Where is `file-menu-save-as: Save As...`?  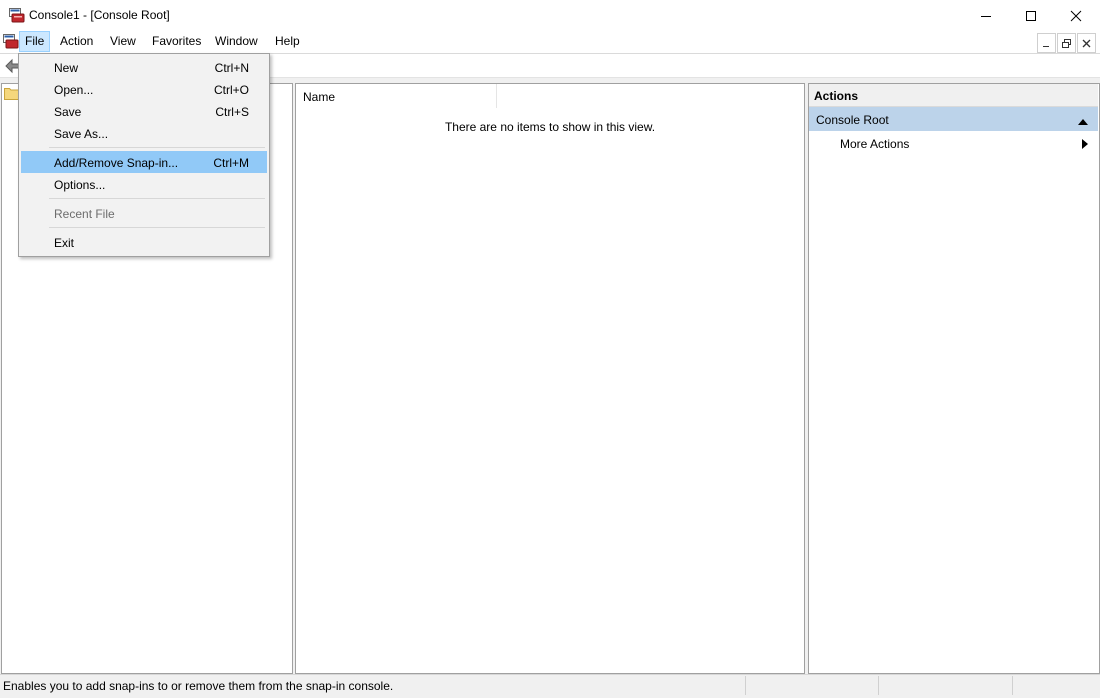 file-menu-save-as: Save As... is located at coordinates (144, 133).